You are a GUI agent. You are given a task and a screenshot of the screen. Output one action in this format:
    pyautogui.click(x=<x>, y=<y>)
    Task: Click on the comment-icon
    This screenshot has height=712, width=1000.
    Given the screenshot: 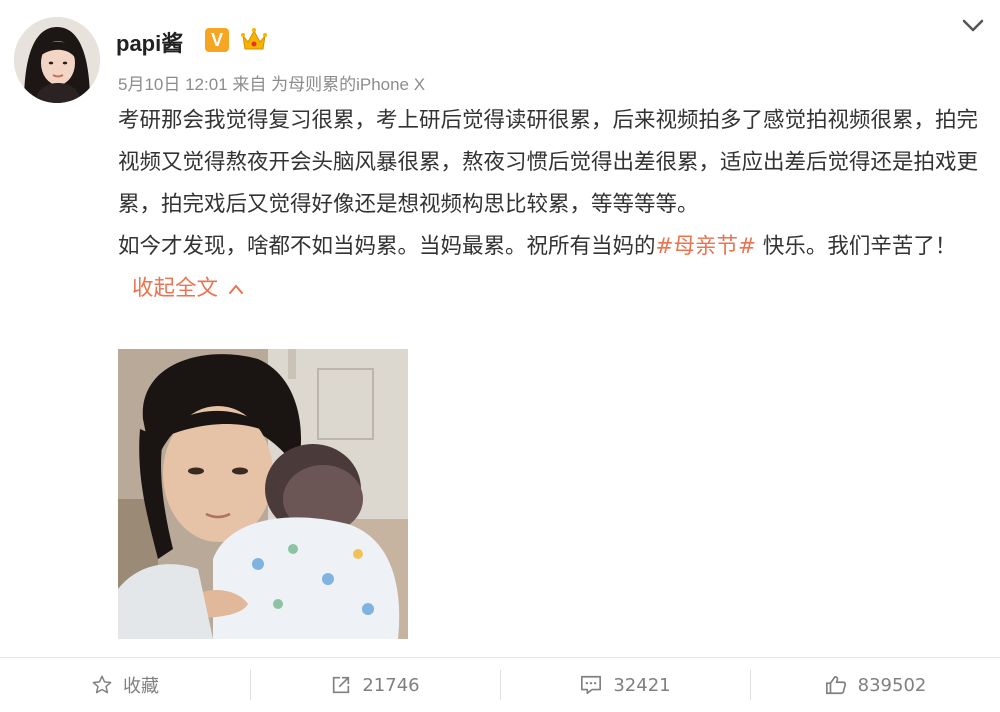 What is the action you would take?
    pyautogui.click(x=591, y=685)
    